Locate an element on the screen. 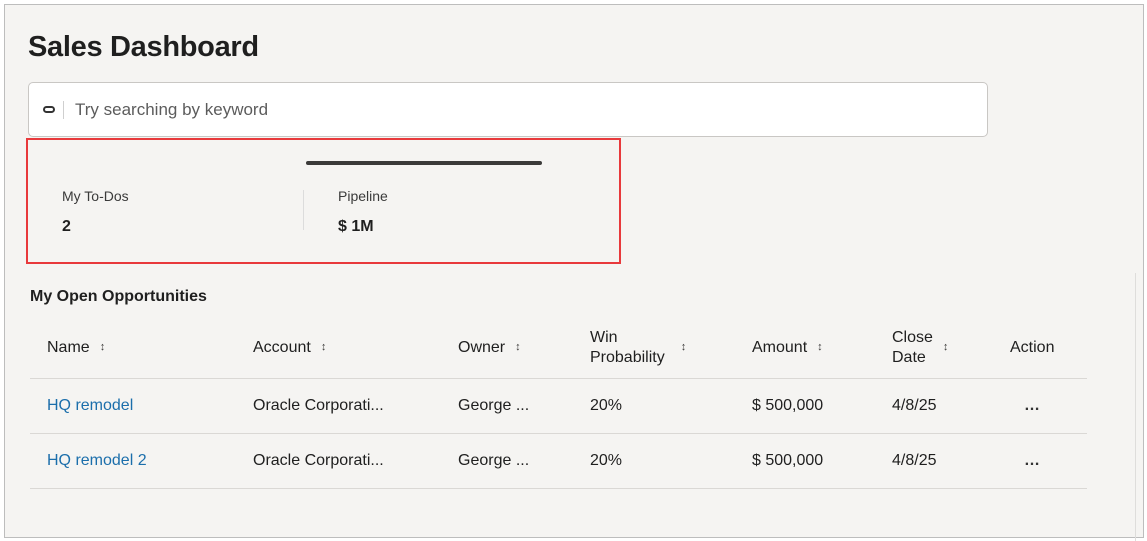 This screenshot has width=1147, height=541. column-header-label: Owner is located at coordinates (482, 347).